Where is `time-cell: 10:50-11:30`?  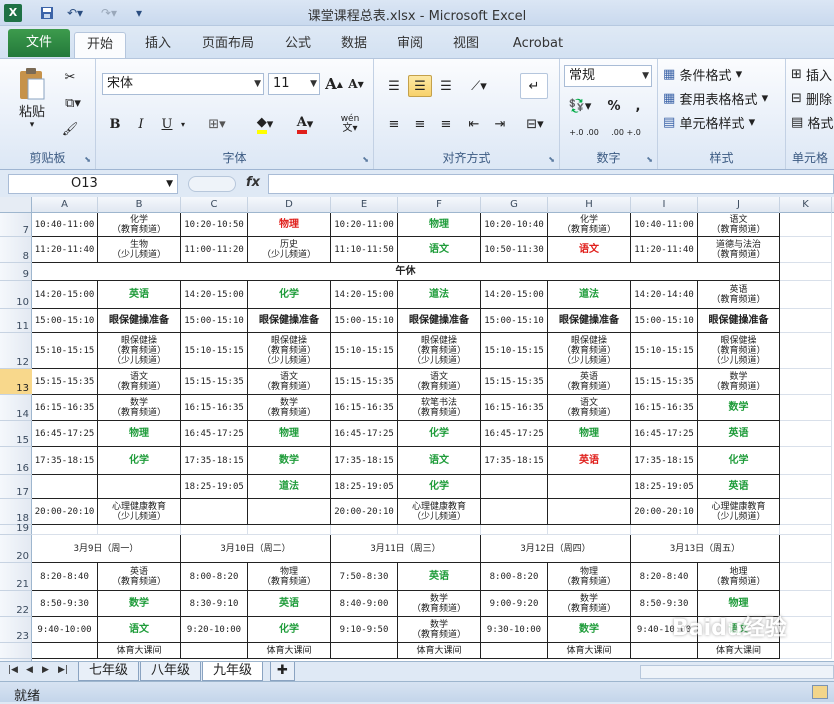
time-cell: 10:50-11:30 is located at coordinates (514, 250).